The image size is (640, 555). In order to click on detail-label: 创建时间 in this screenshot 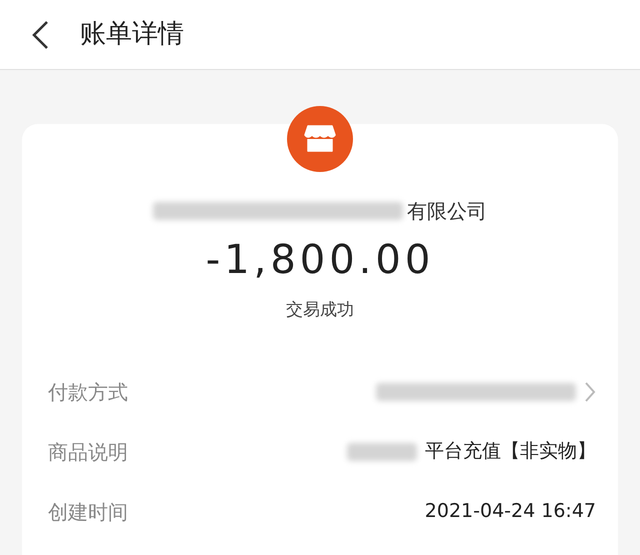, I will do `click(88, 512)`.